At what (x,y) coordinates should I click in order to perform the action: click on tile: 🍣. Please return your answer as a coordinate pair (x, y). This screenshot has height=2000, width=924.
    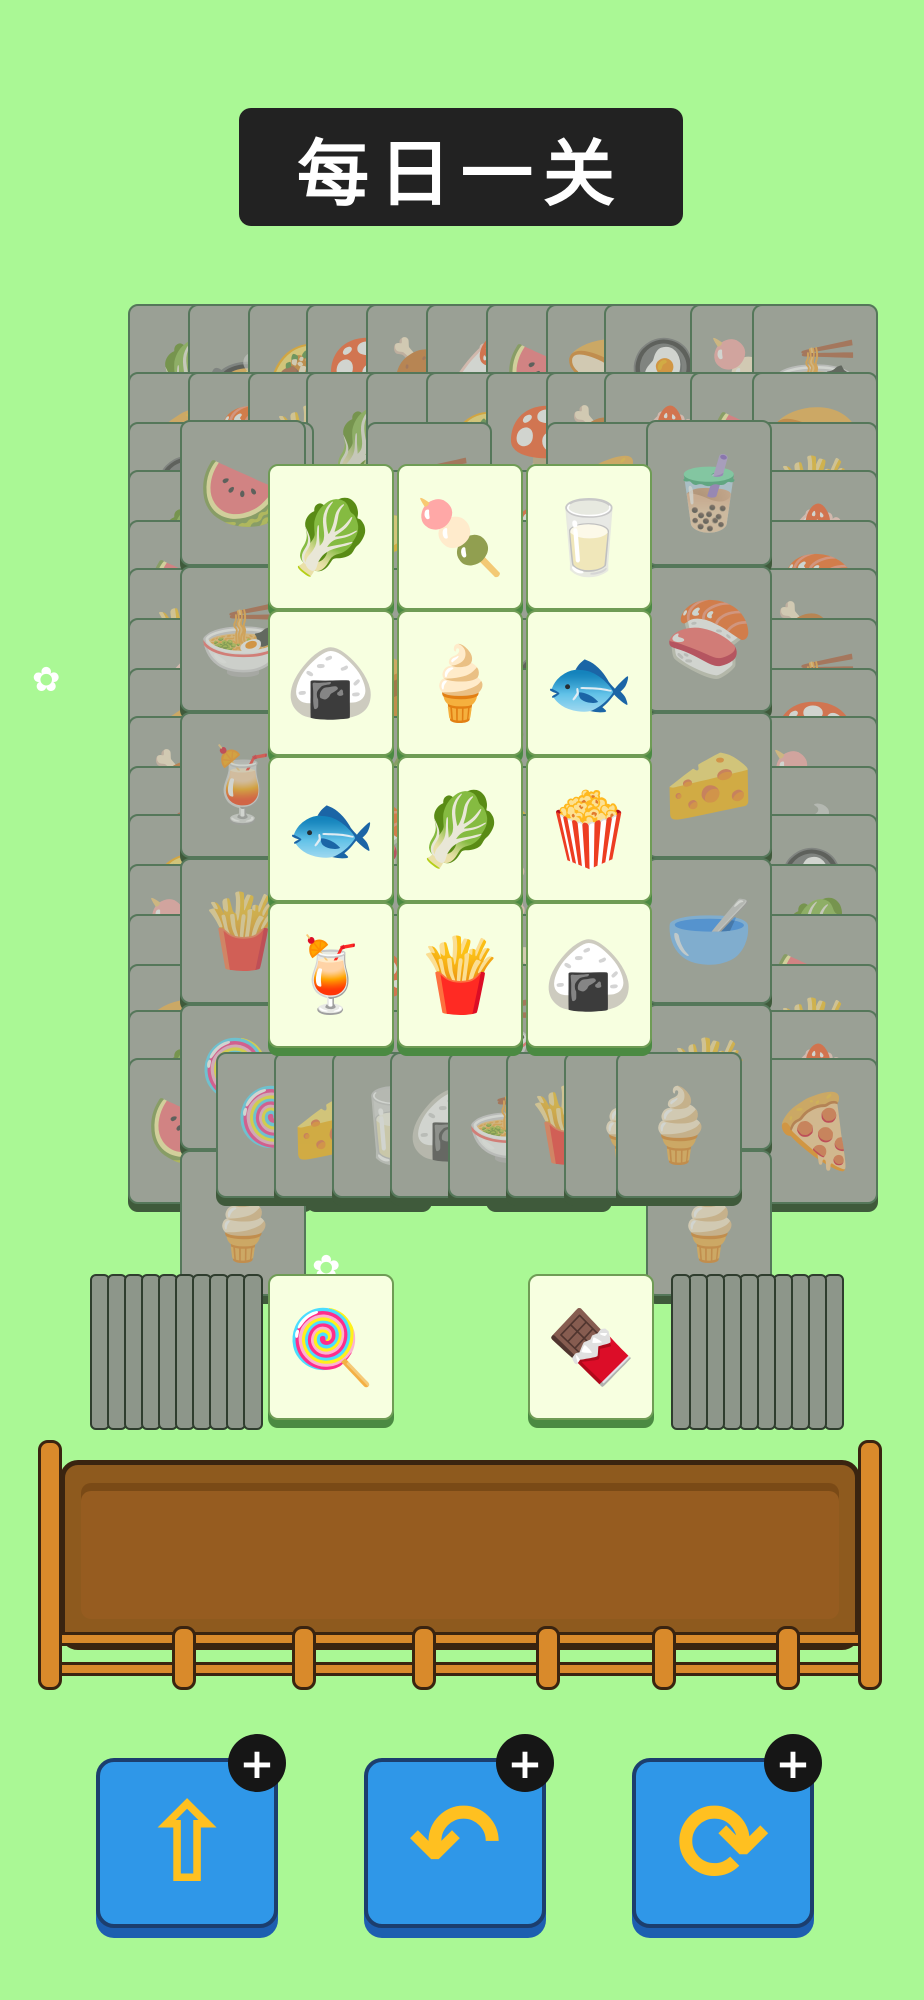
    Looking at the image, I should click on (709, 639).